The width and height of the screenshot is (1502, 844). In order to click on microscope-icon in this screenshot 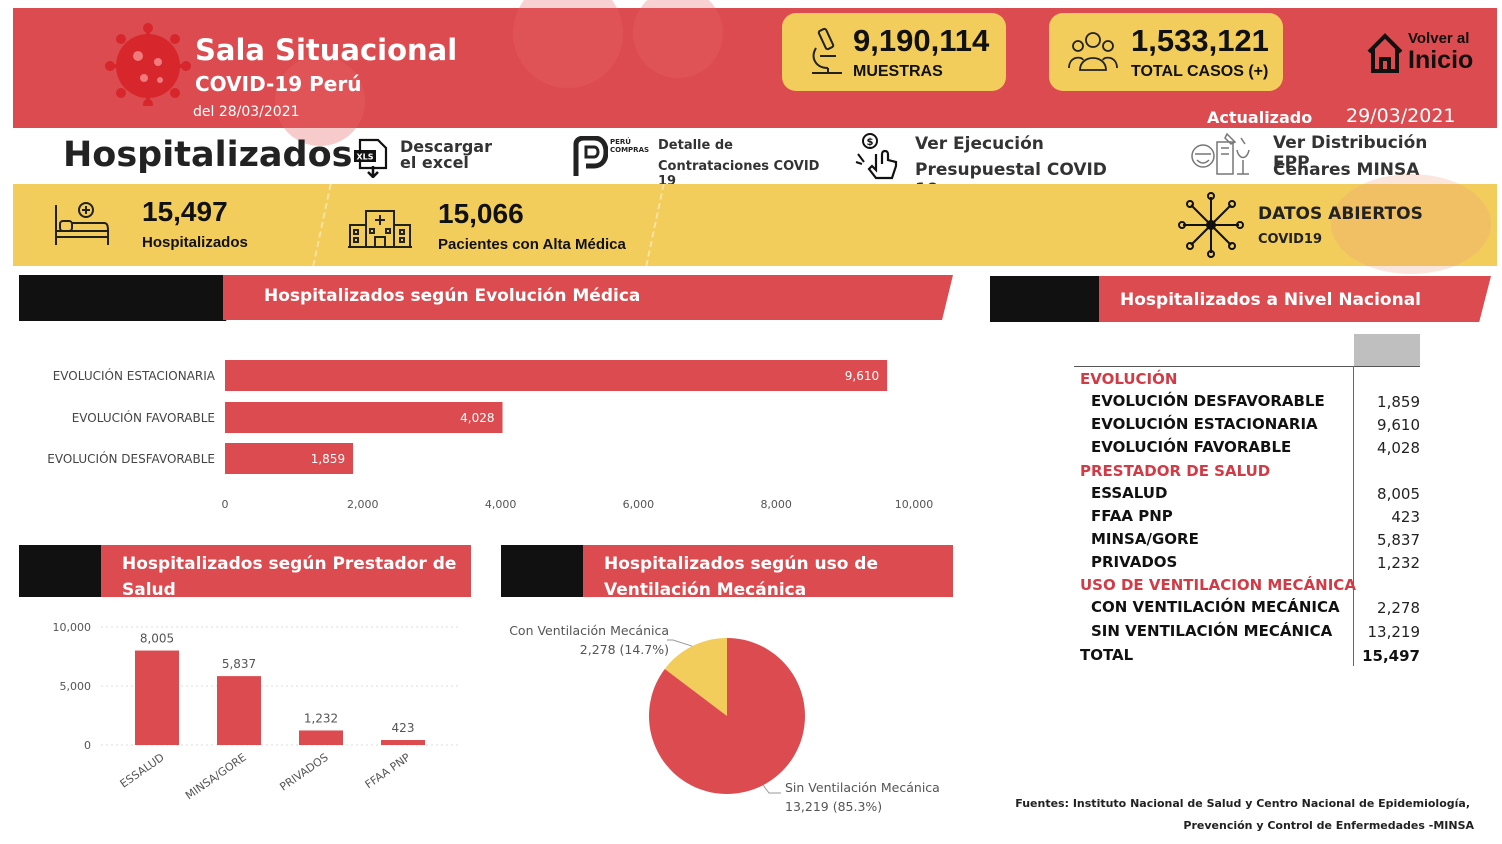, I will do `click(827, 50)`.